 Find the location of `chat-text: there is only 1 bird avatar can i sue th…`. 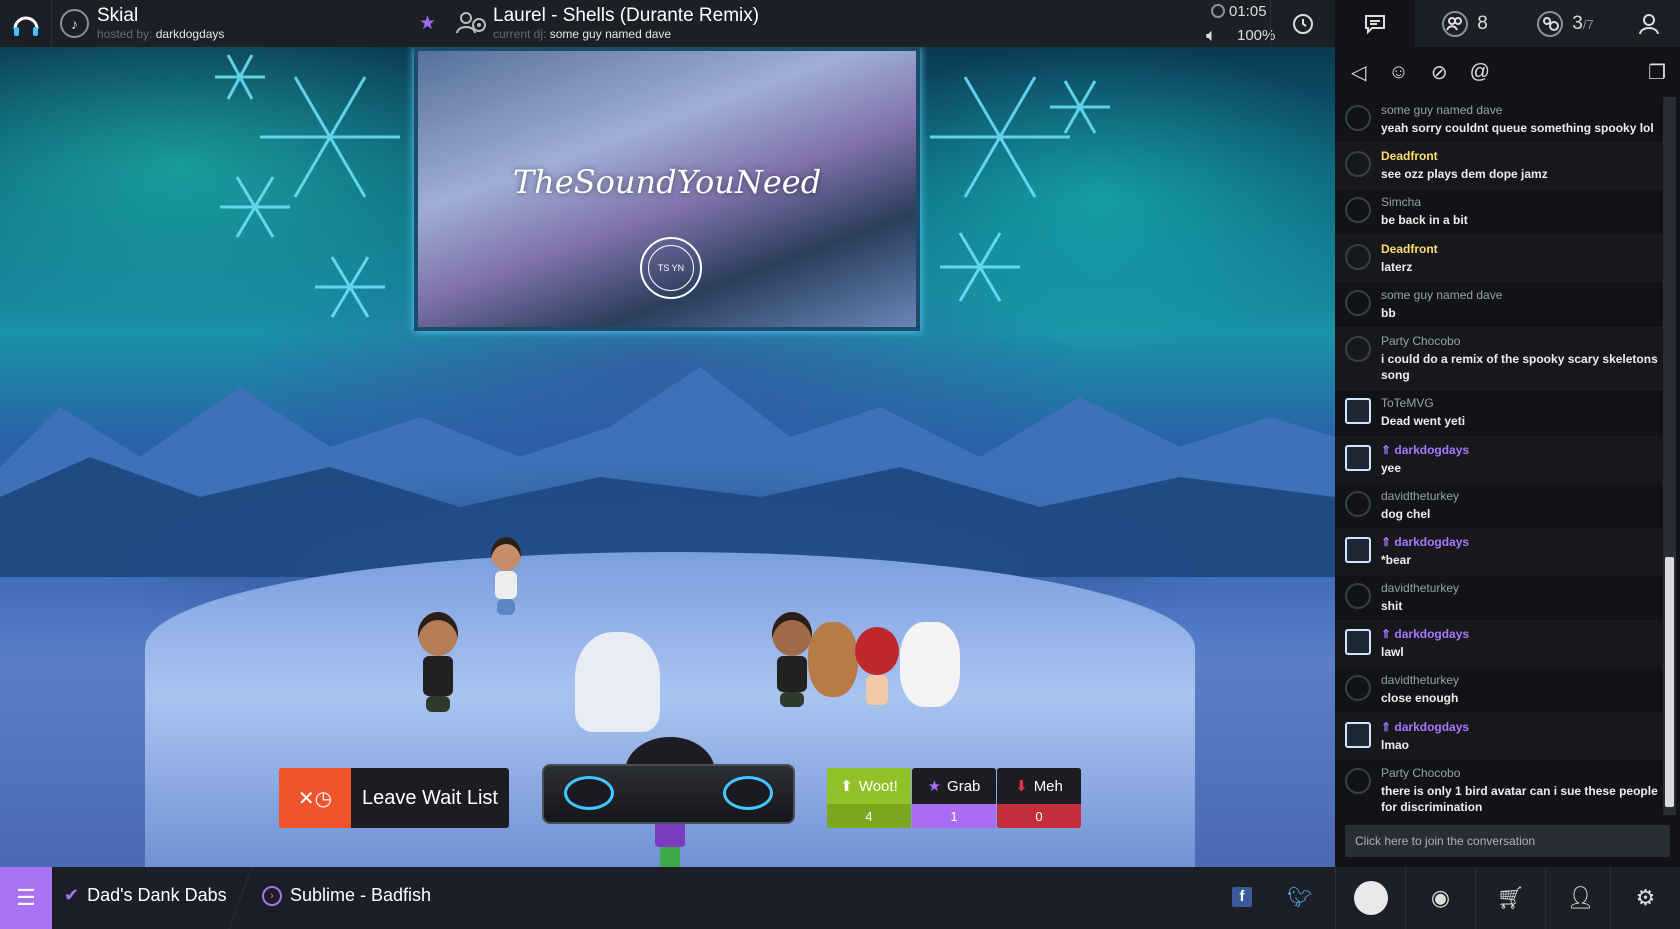

chat-text: there is only 1 bird avatar can i sue th… is located at coordinates (1519, 798).